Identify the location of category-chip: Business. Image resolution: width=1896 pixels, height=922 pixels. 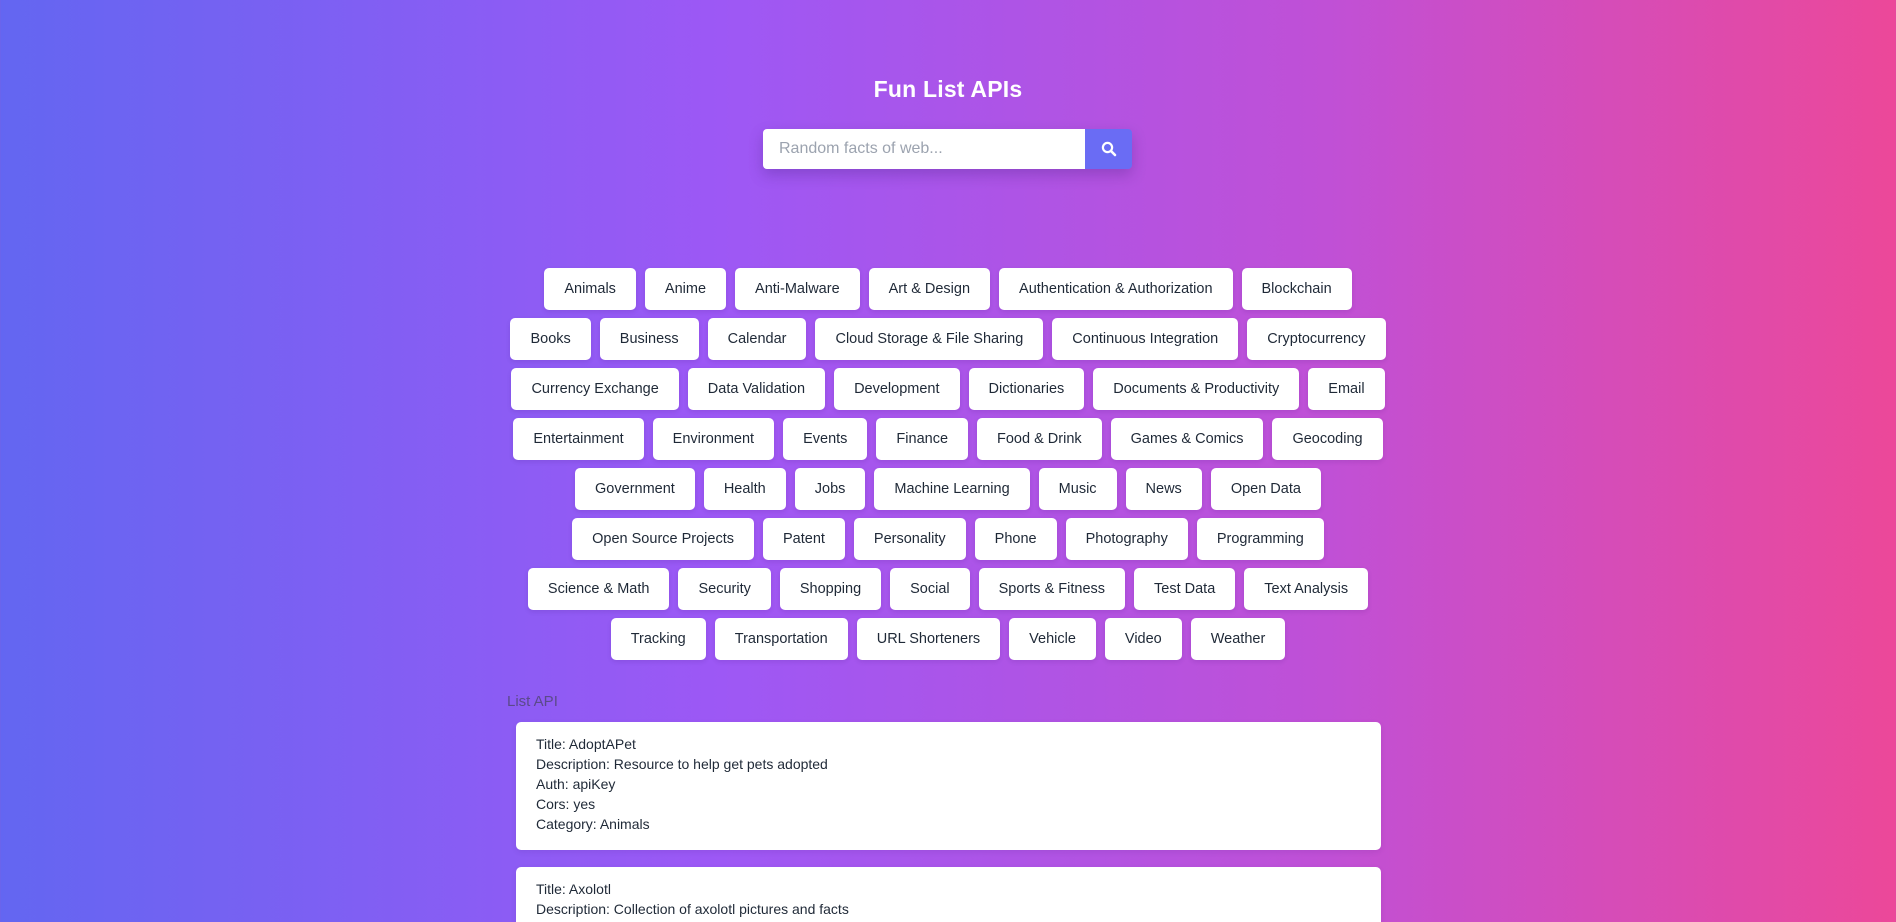
(649, 339).